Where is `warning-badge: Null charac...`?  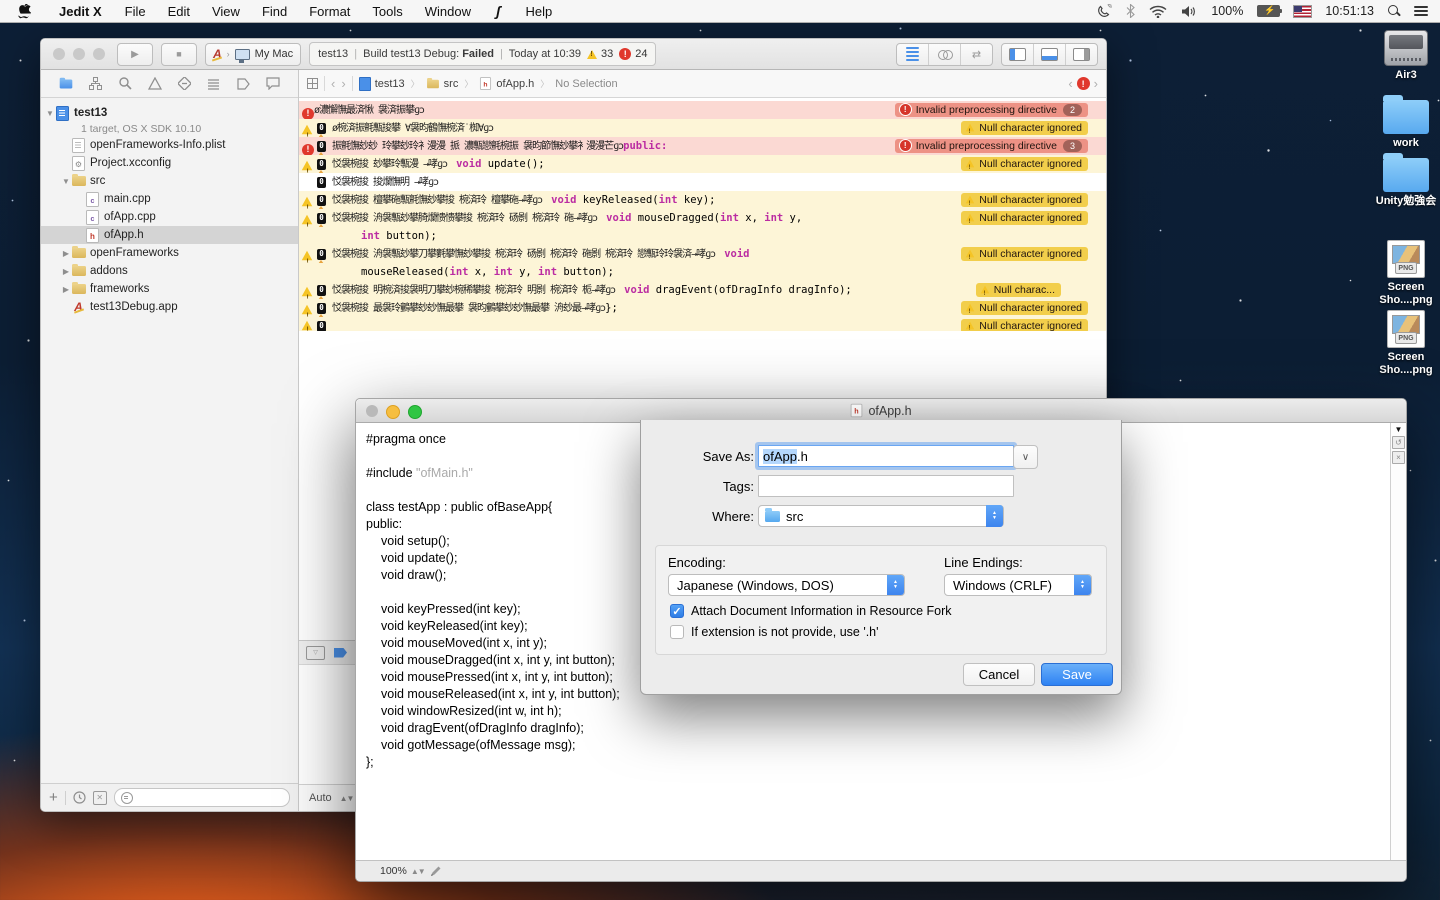 warning-badge: Null charac... is located at coordinates (1018, 290).